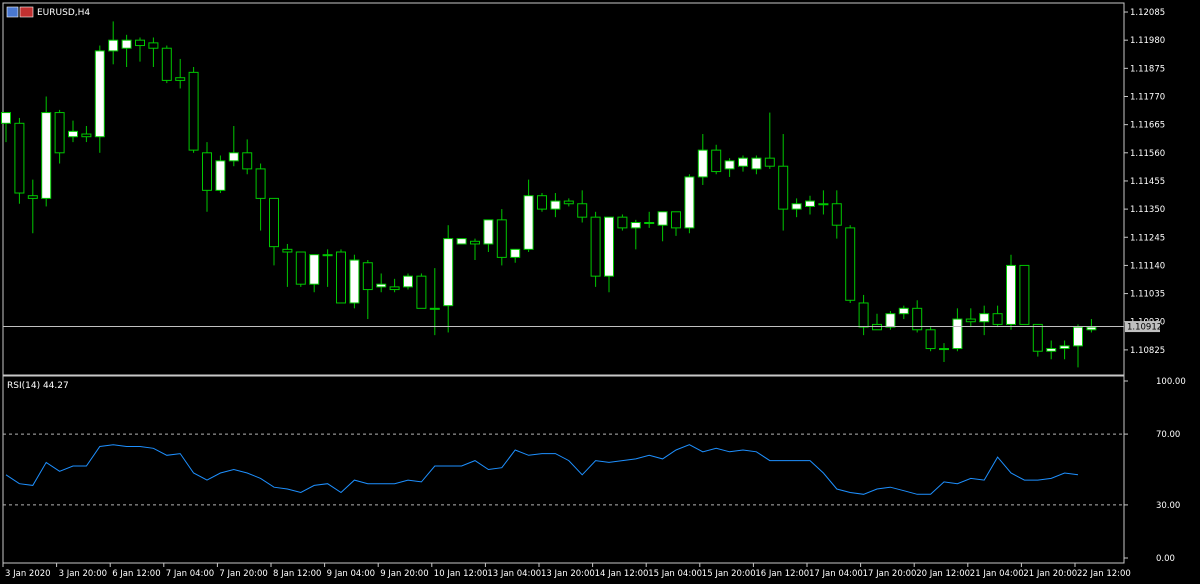 This screenshot has width=1200, height=584. I want to click on time-tick-label: 8 Jan 12:00, so click(297, 574).